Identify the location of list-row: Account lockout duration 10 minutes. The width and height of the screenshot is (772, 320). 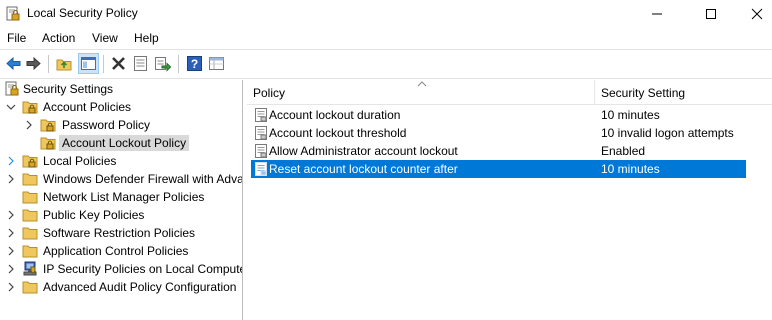
(498, 115).